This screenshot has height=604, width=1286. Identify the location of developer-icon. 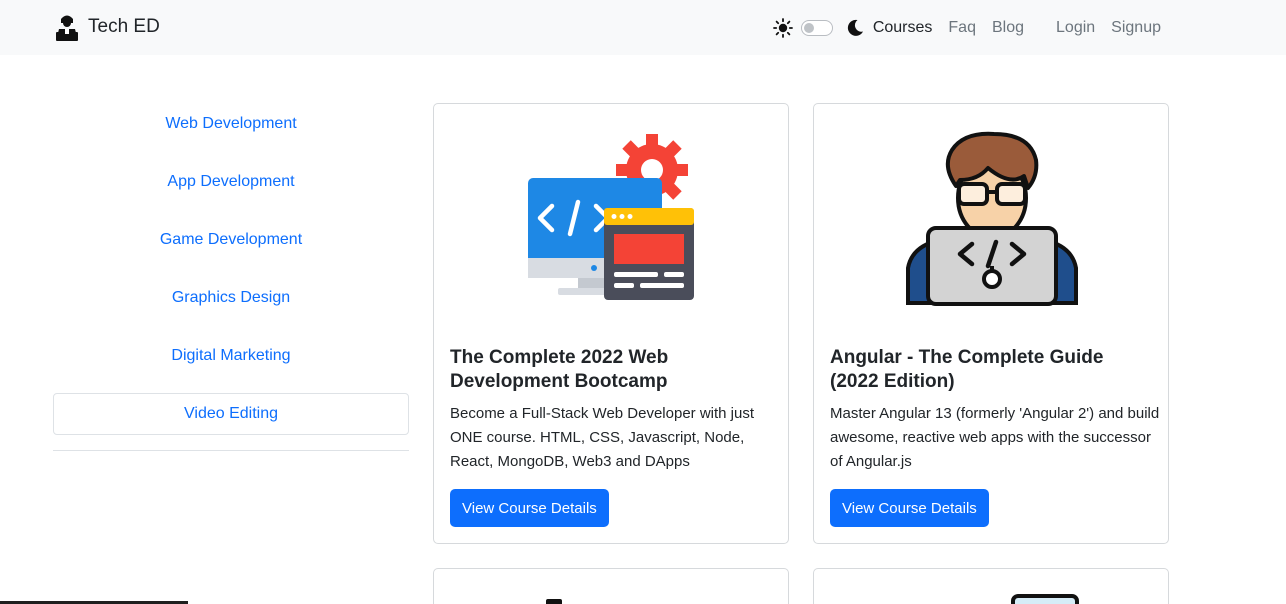
(992, 218).